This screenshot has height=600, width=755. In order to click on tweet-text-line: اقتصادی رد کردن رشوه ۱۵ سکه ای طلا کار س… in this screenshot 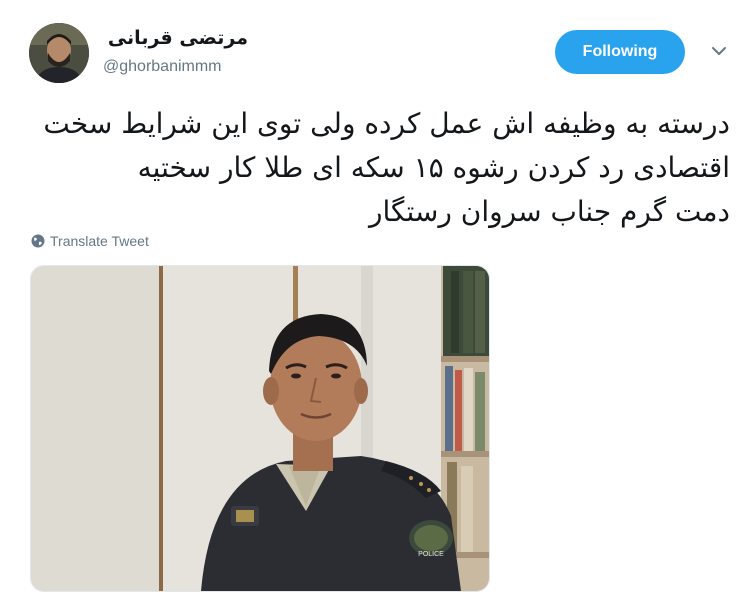, I will do `click(433, 167)`.